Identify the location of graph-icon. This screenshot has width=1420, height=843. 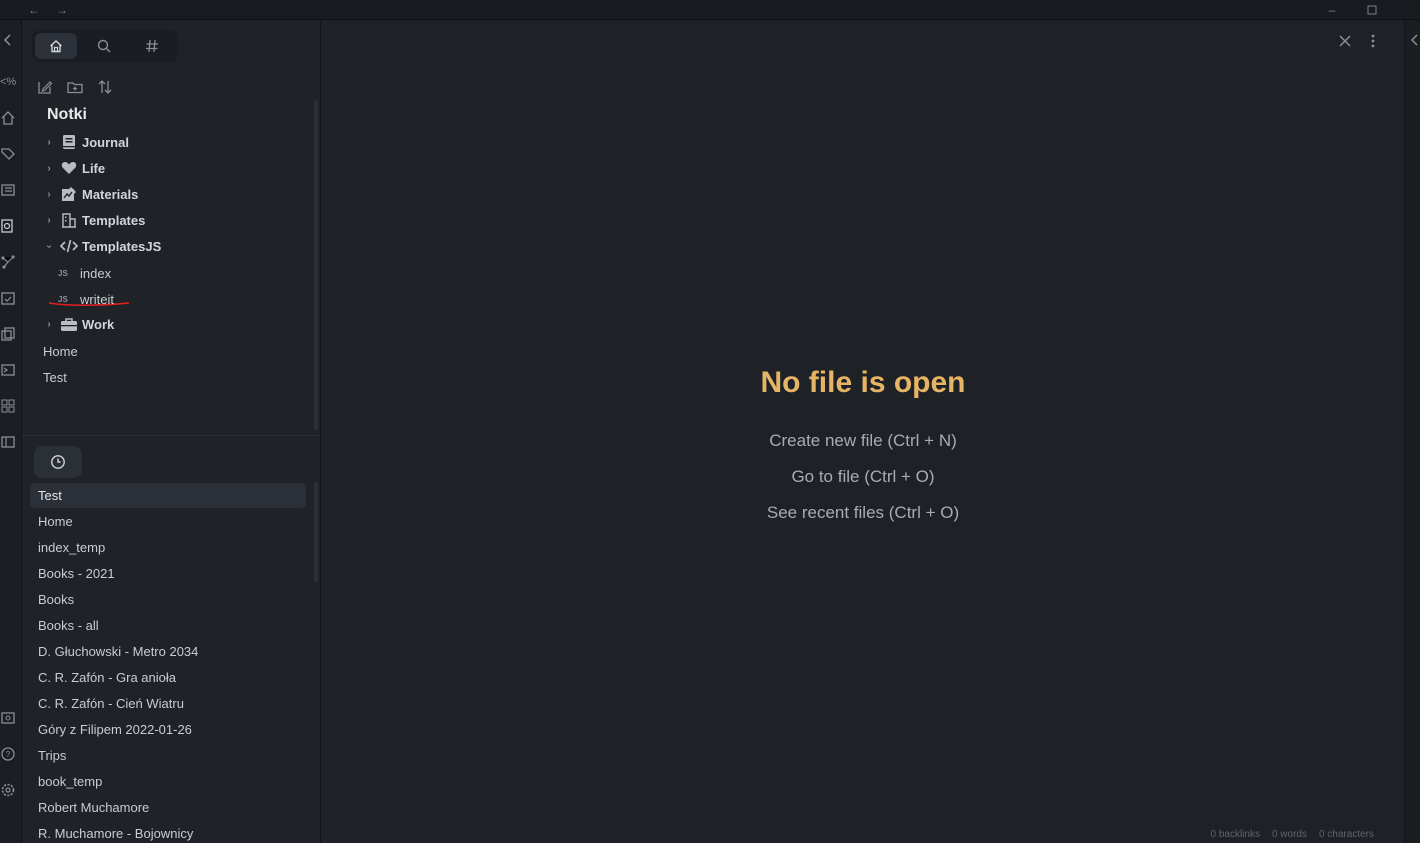
(8, 262).